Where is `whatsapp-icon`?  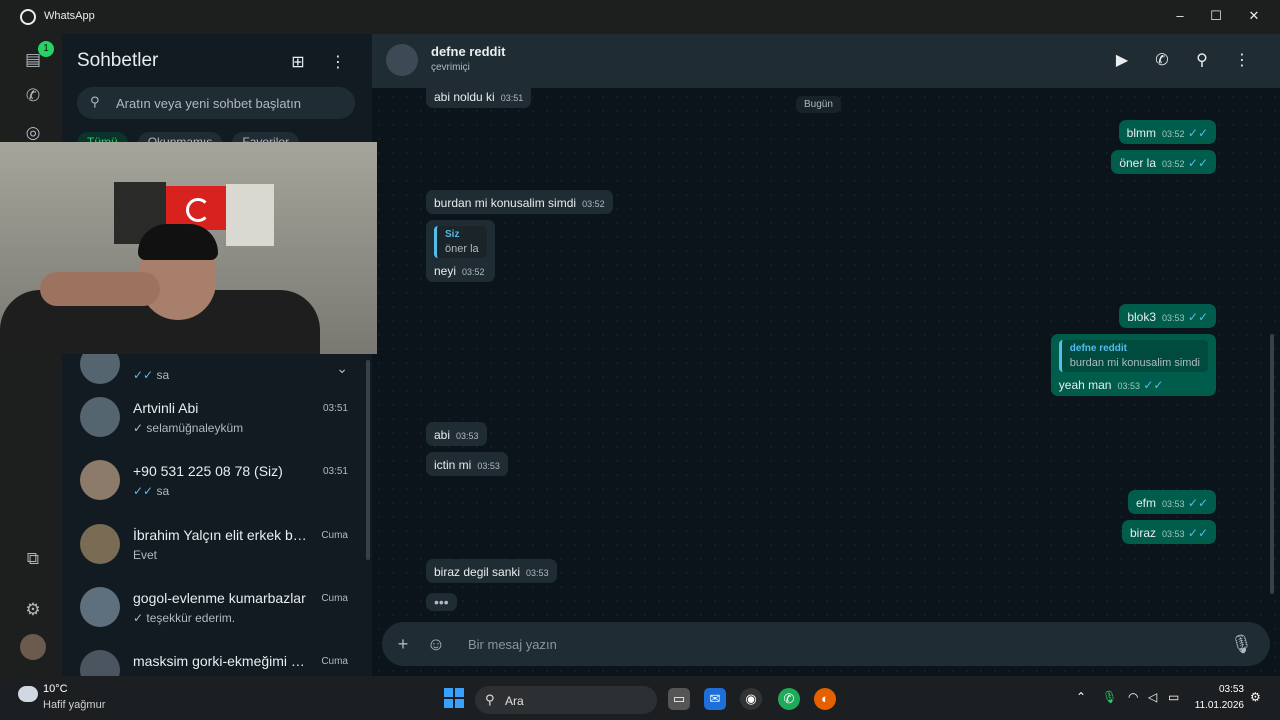
whatsapp-icon is located at coordinates (28, 17).